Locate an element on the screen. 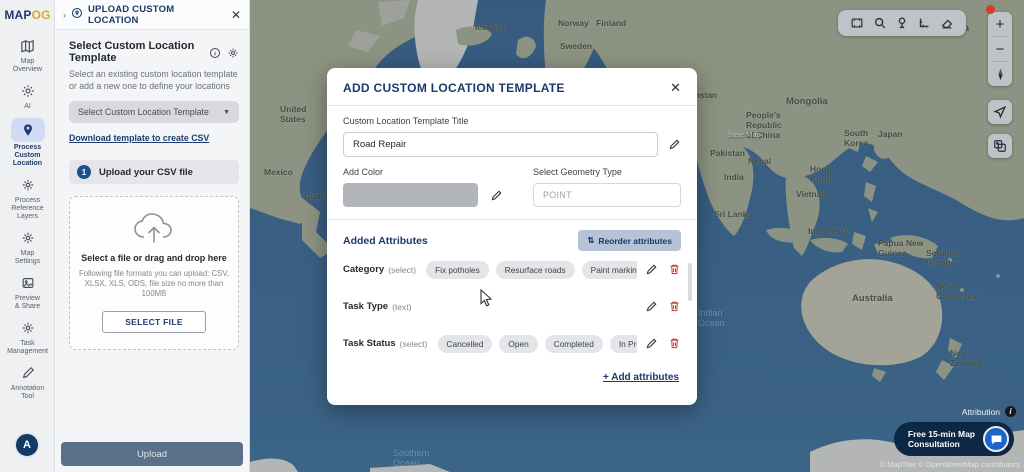 This screenshot has height=472, width=1024. user-avatar: A is located at coordinates (27, 445).